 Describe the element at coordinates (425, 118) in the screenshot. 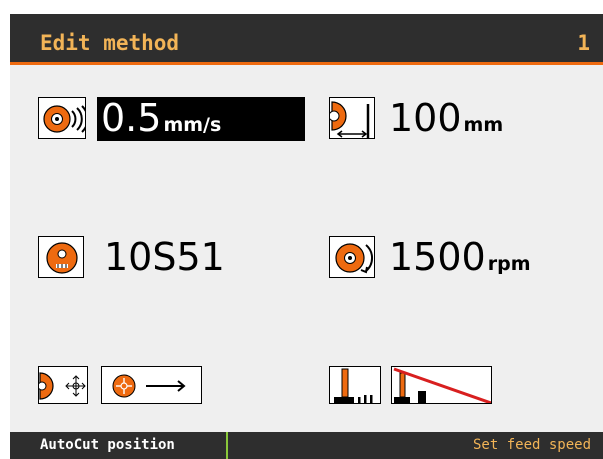

I see `cut-length-number: 100` at that location.